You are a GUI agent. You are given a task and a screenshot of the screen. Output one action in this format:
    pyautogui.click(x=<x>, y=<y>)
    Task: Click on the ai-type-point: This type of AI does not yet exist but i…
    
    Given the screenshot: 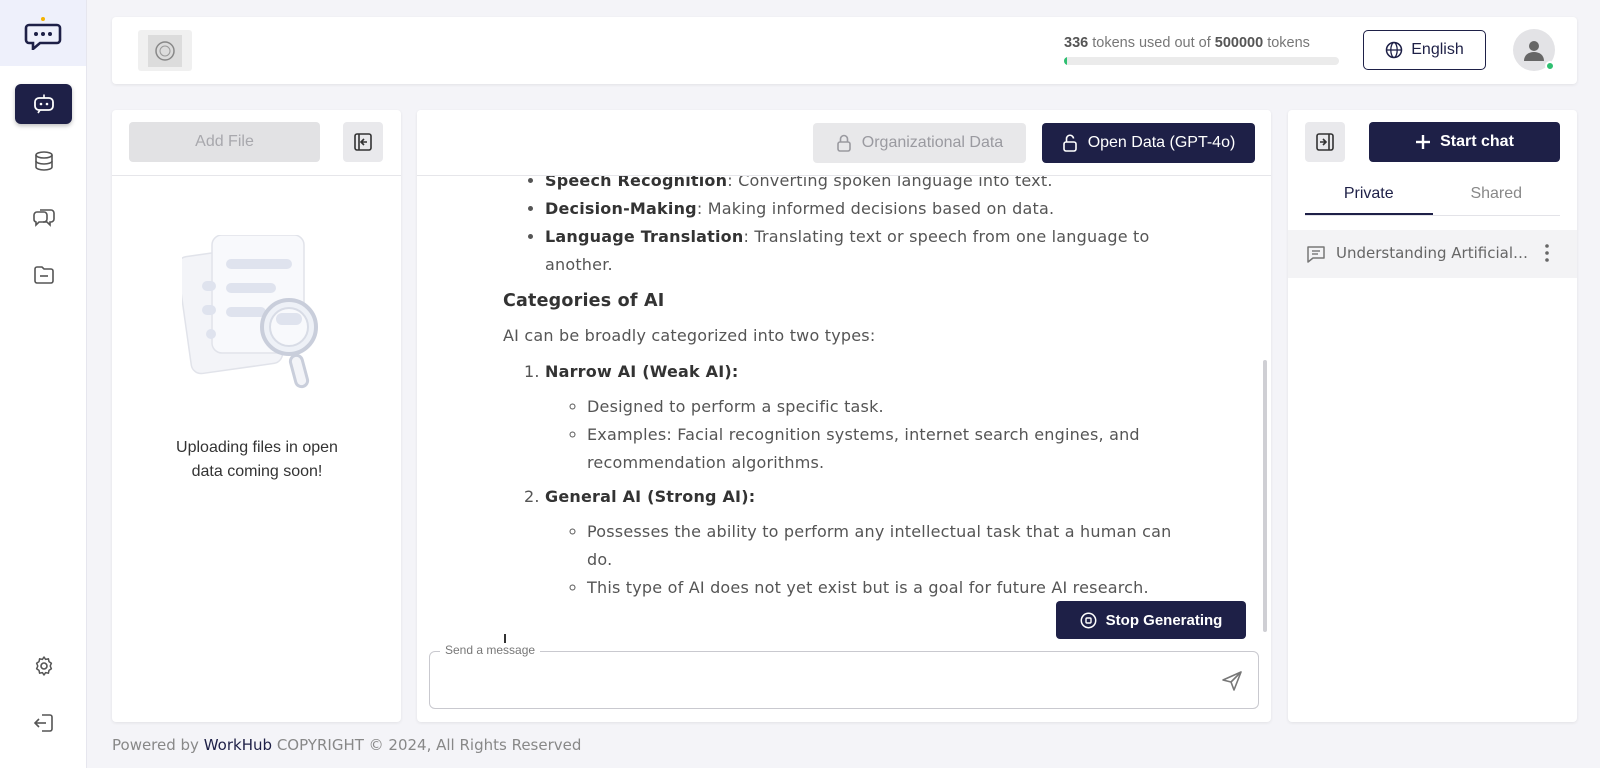 What is the action you would take?
    pyautogui.click(x=885, y=588)
    